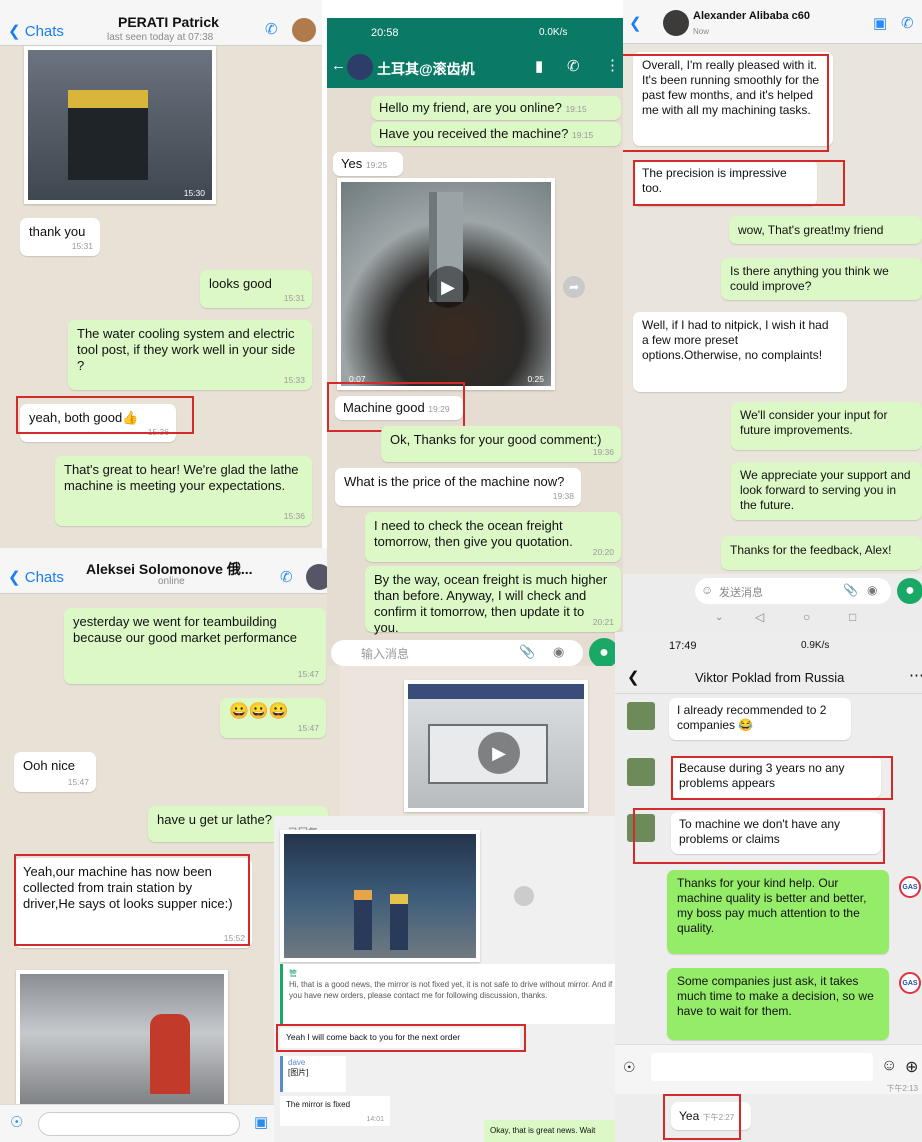  Describe the element at coordinates (793, 591) in the screenshot. I see `message-input: ☺ 发送消息 📎 ◉` at that location.